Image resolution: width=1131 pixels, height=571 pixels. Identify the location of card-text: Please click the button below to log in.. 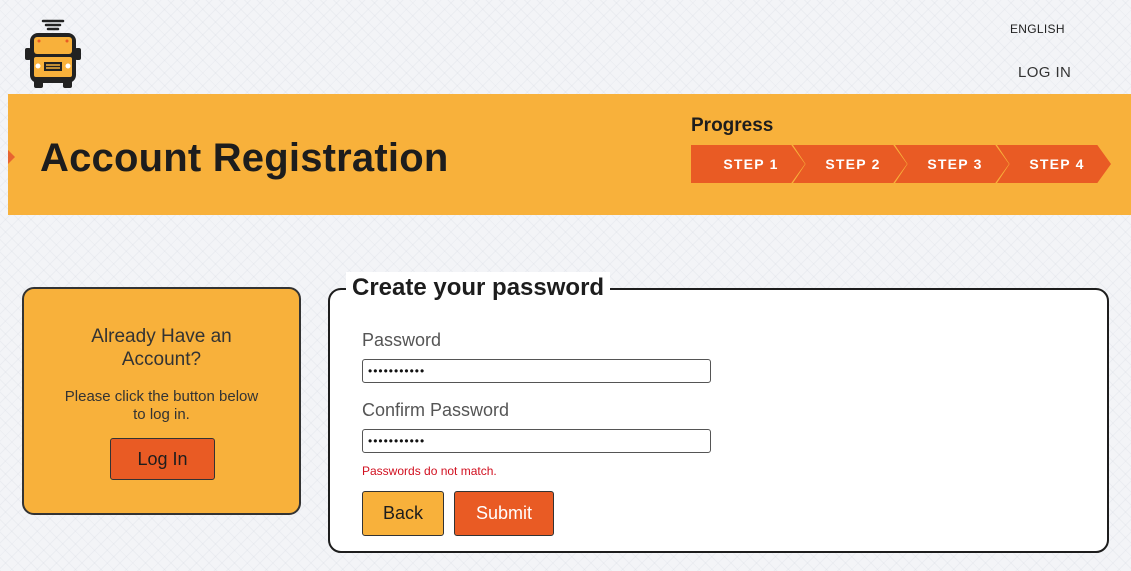
(161, 405).